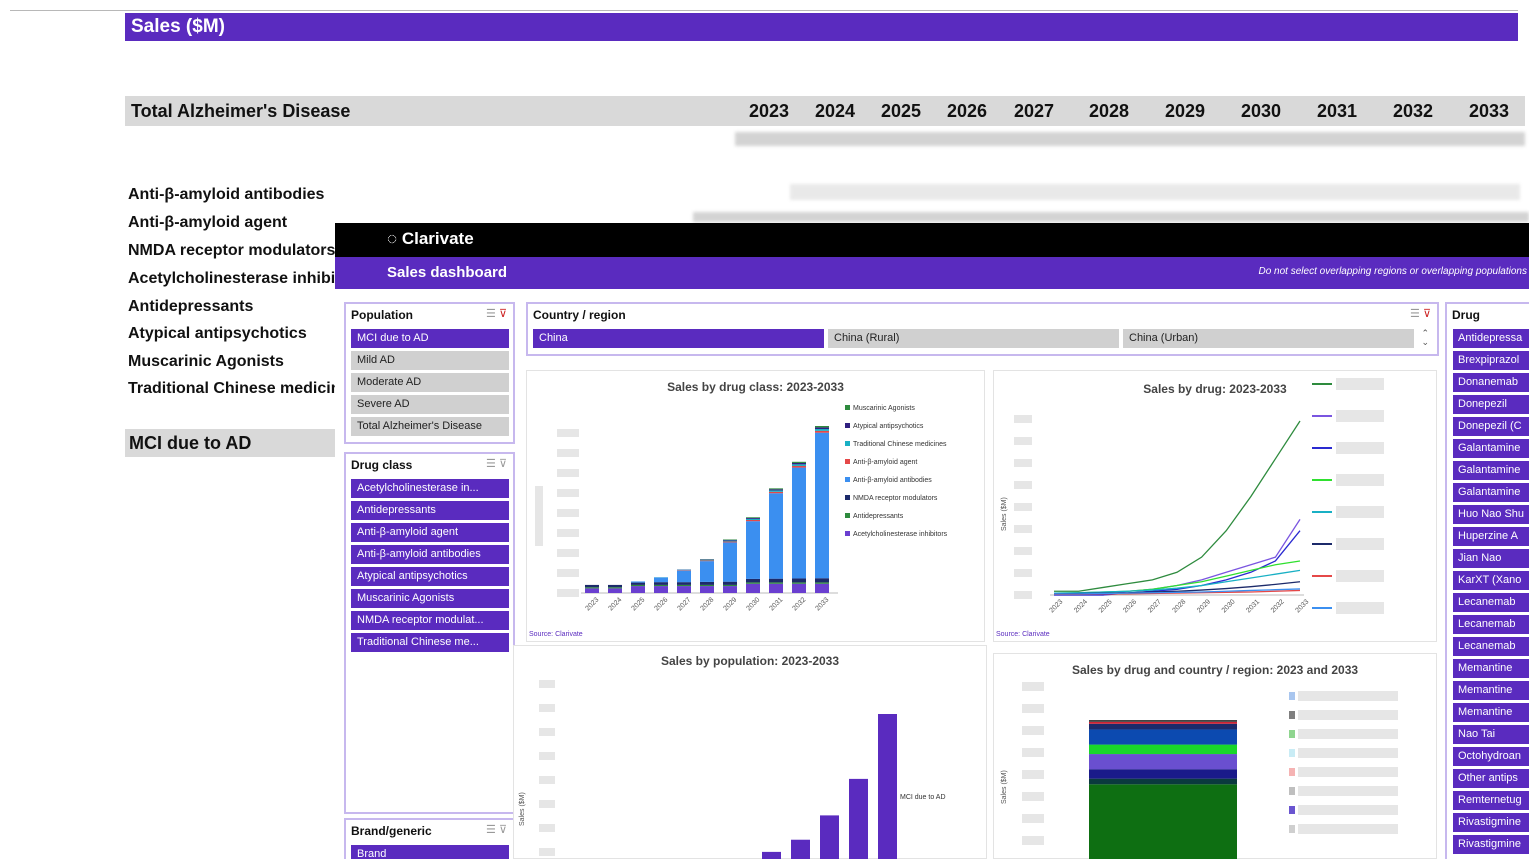 This screenshot has height=859, width=1529. Describe the element at coordinates (896, 432) in the screenshot. I see `legend-item: Atypical antipsychotics` at that location.